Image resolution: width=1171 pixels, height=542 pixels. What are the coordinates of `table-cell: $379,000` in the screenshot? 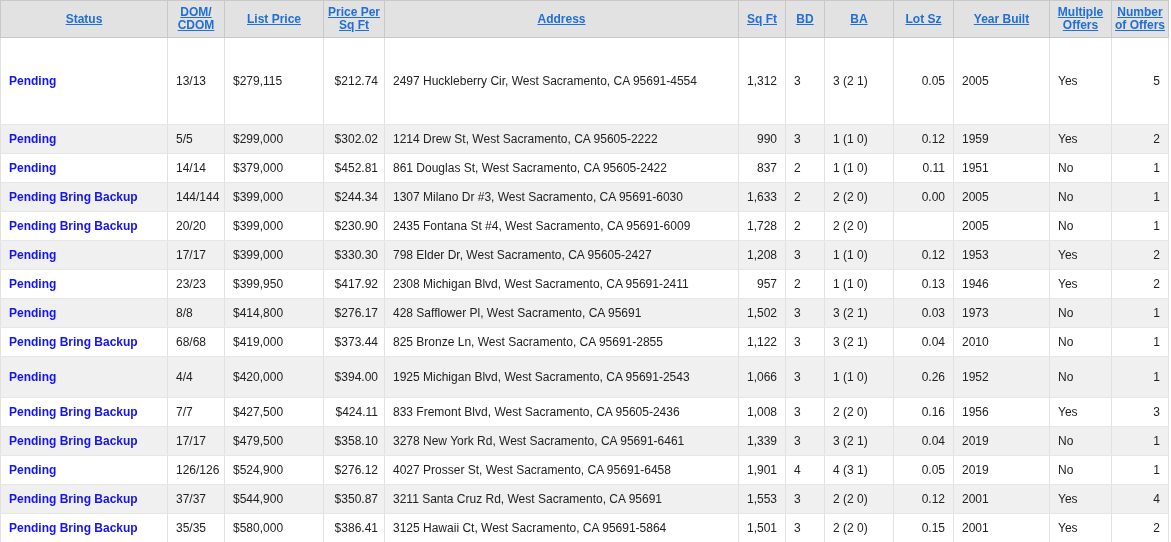 It's located at (258, 168).